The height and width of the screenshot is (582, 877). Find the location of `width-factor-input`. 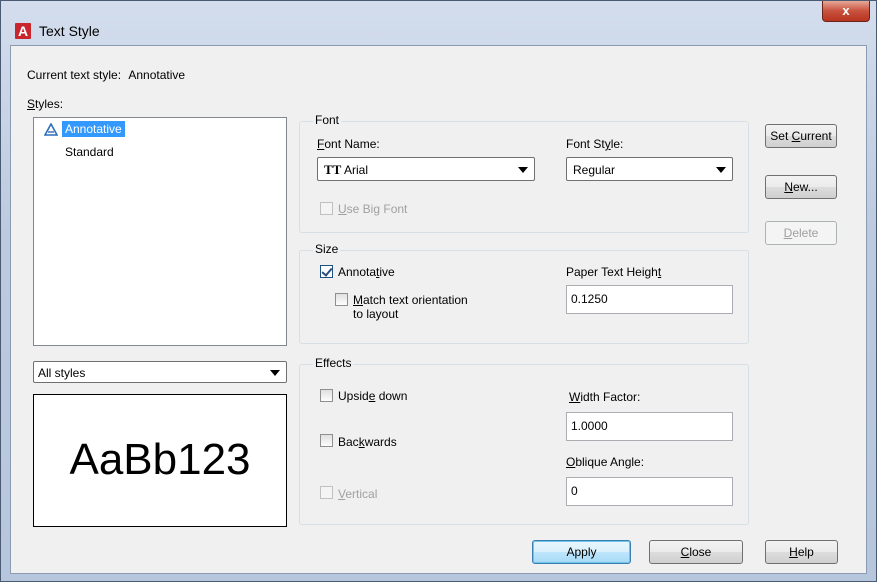

width-factor-input is located at coordinates (646, 426).